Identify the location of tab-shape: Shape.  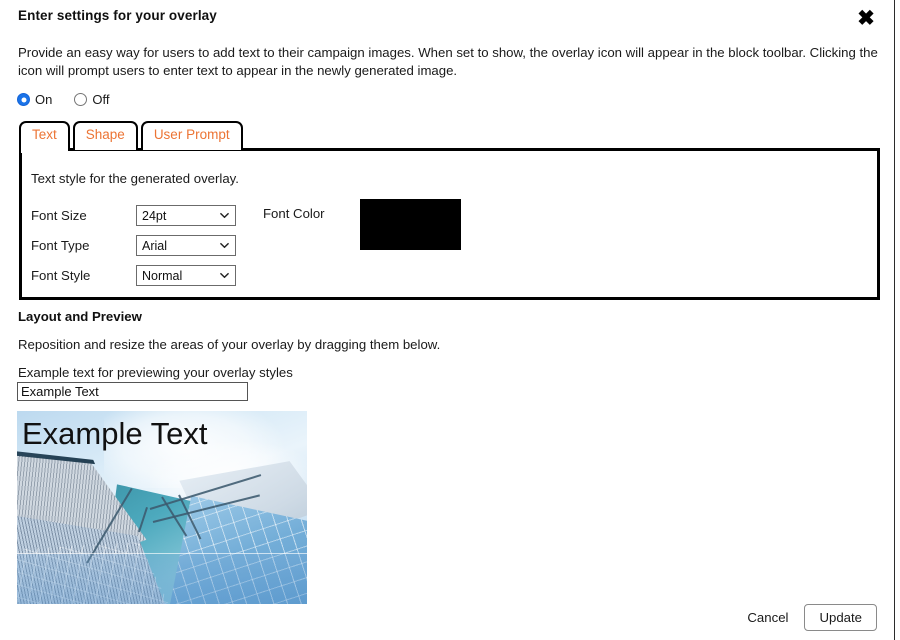
(105, 135).